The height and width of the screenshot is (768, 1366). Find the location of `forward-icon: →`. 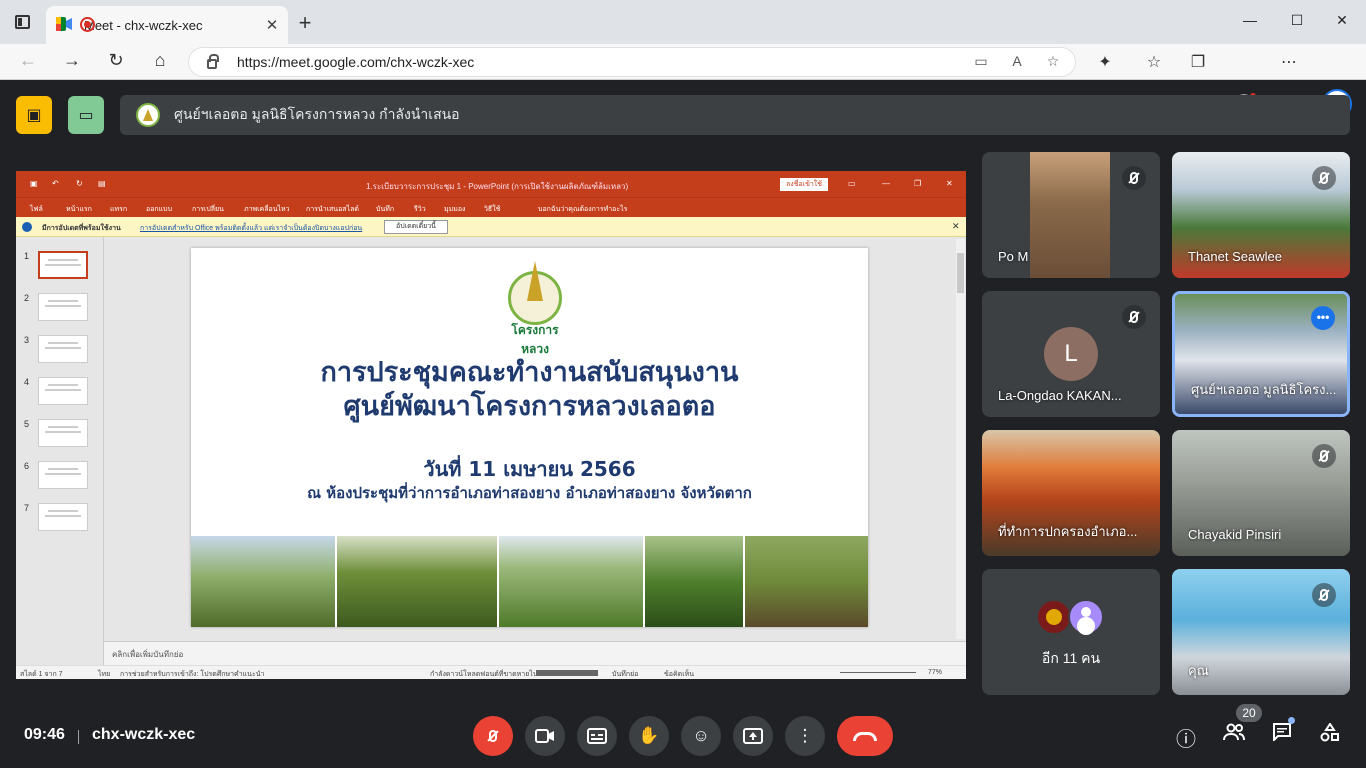

forward-icon: → is located at coordinates (72, 60).